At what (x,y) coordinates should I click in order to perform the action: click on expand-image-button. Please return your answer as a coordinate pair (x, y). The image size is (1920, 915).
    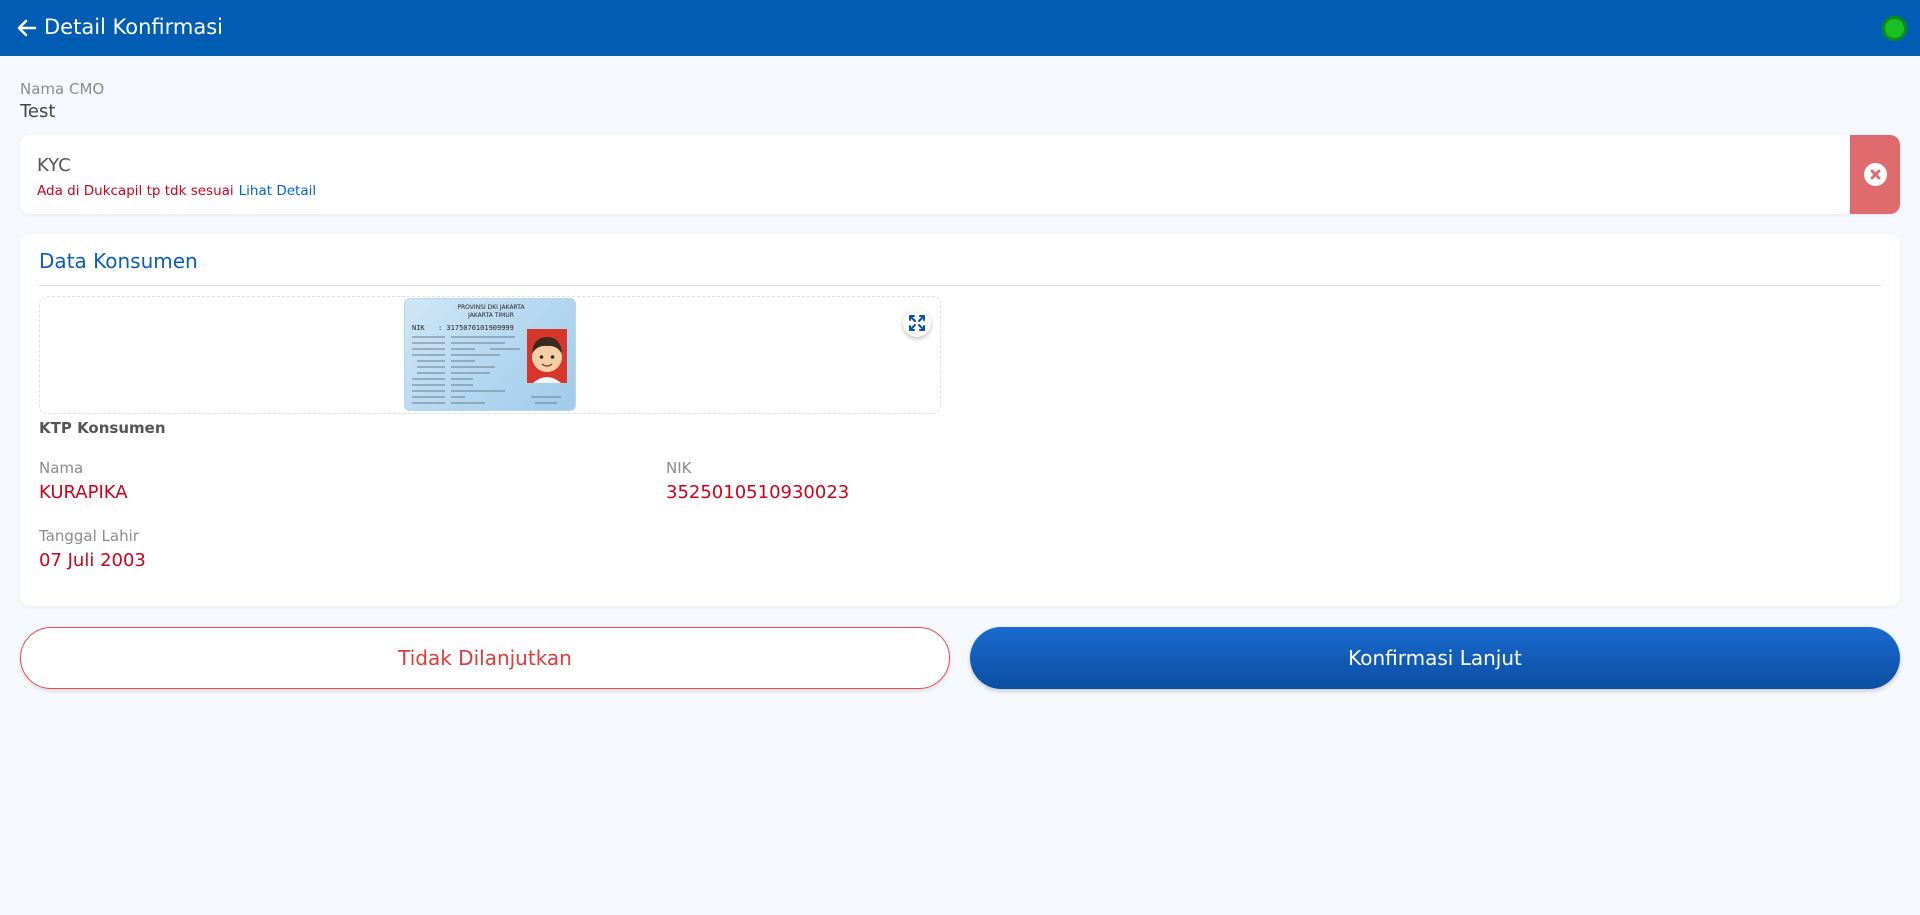
    Looking at the image, I should click on (917, 323).